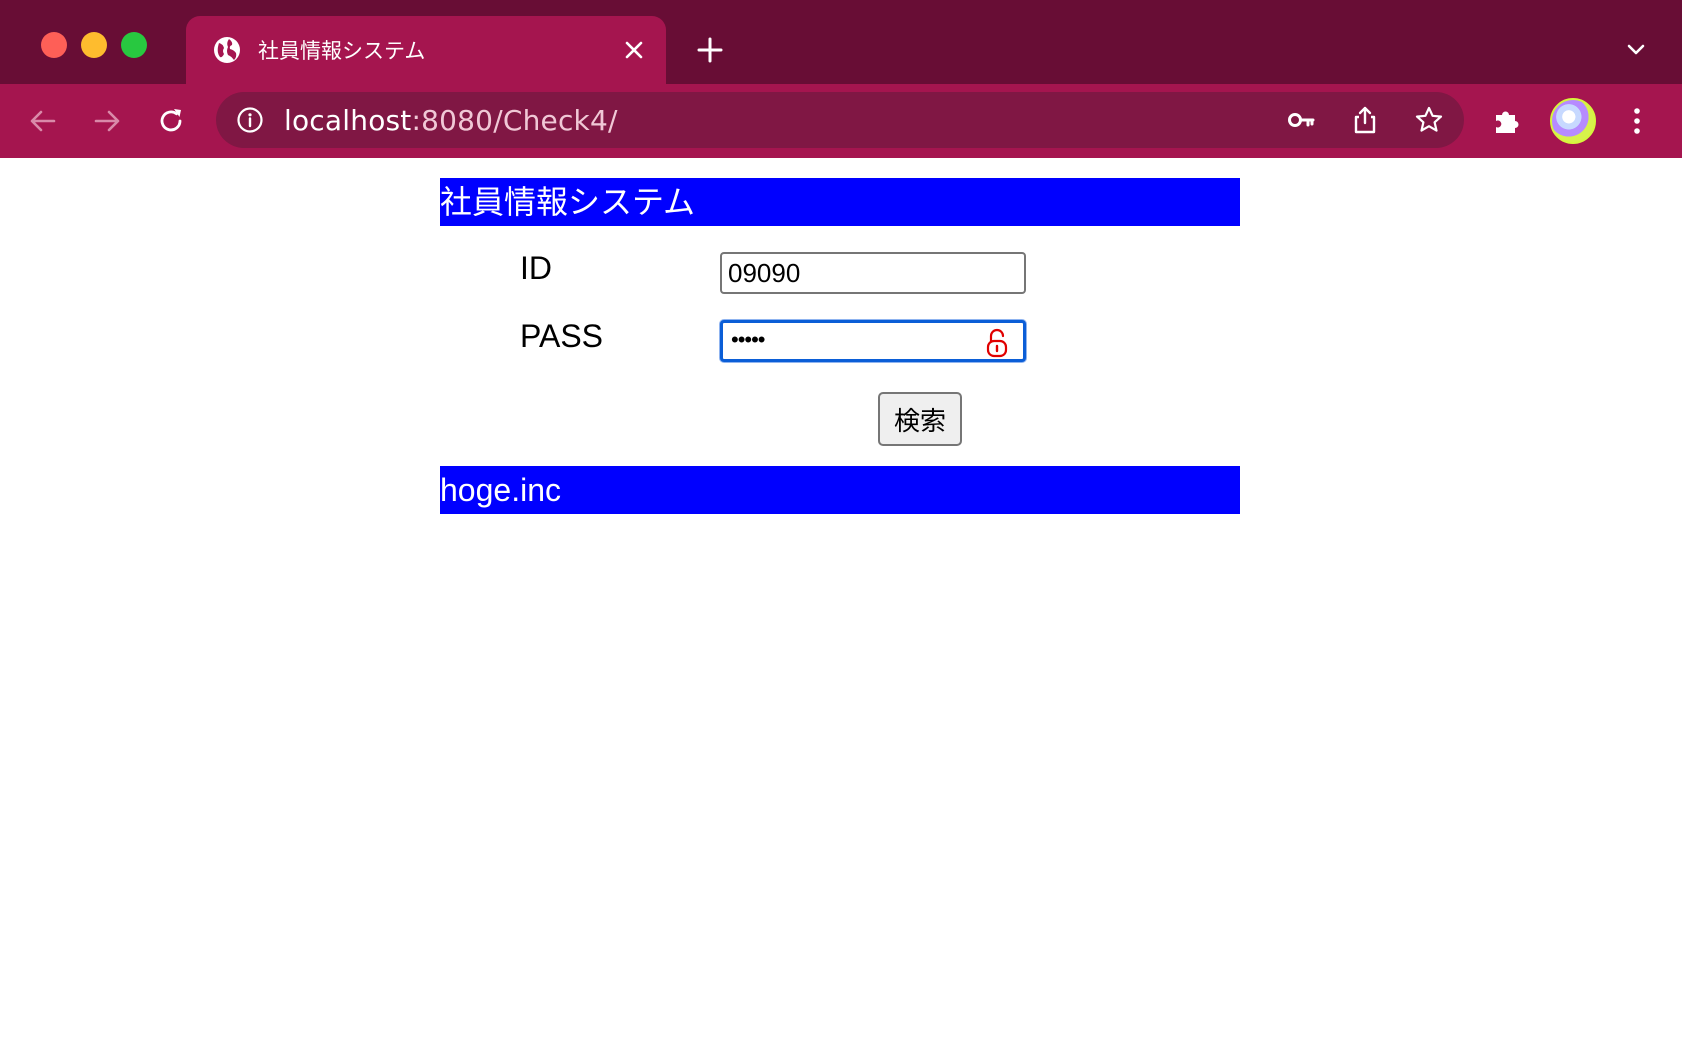  What do you see at coordinates (54, 45) in the screenshot?
I see `close-window-button` at bounding box center [54, 45].